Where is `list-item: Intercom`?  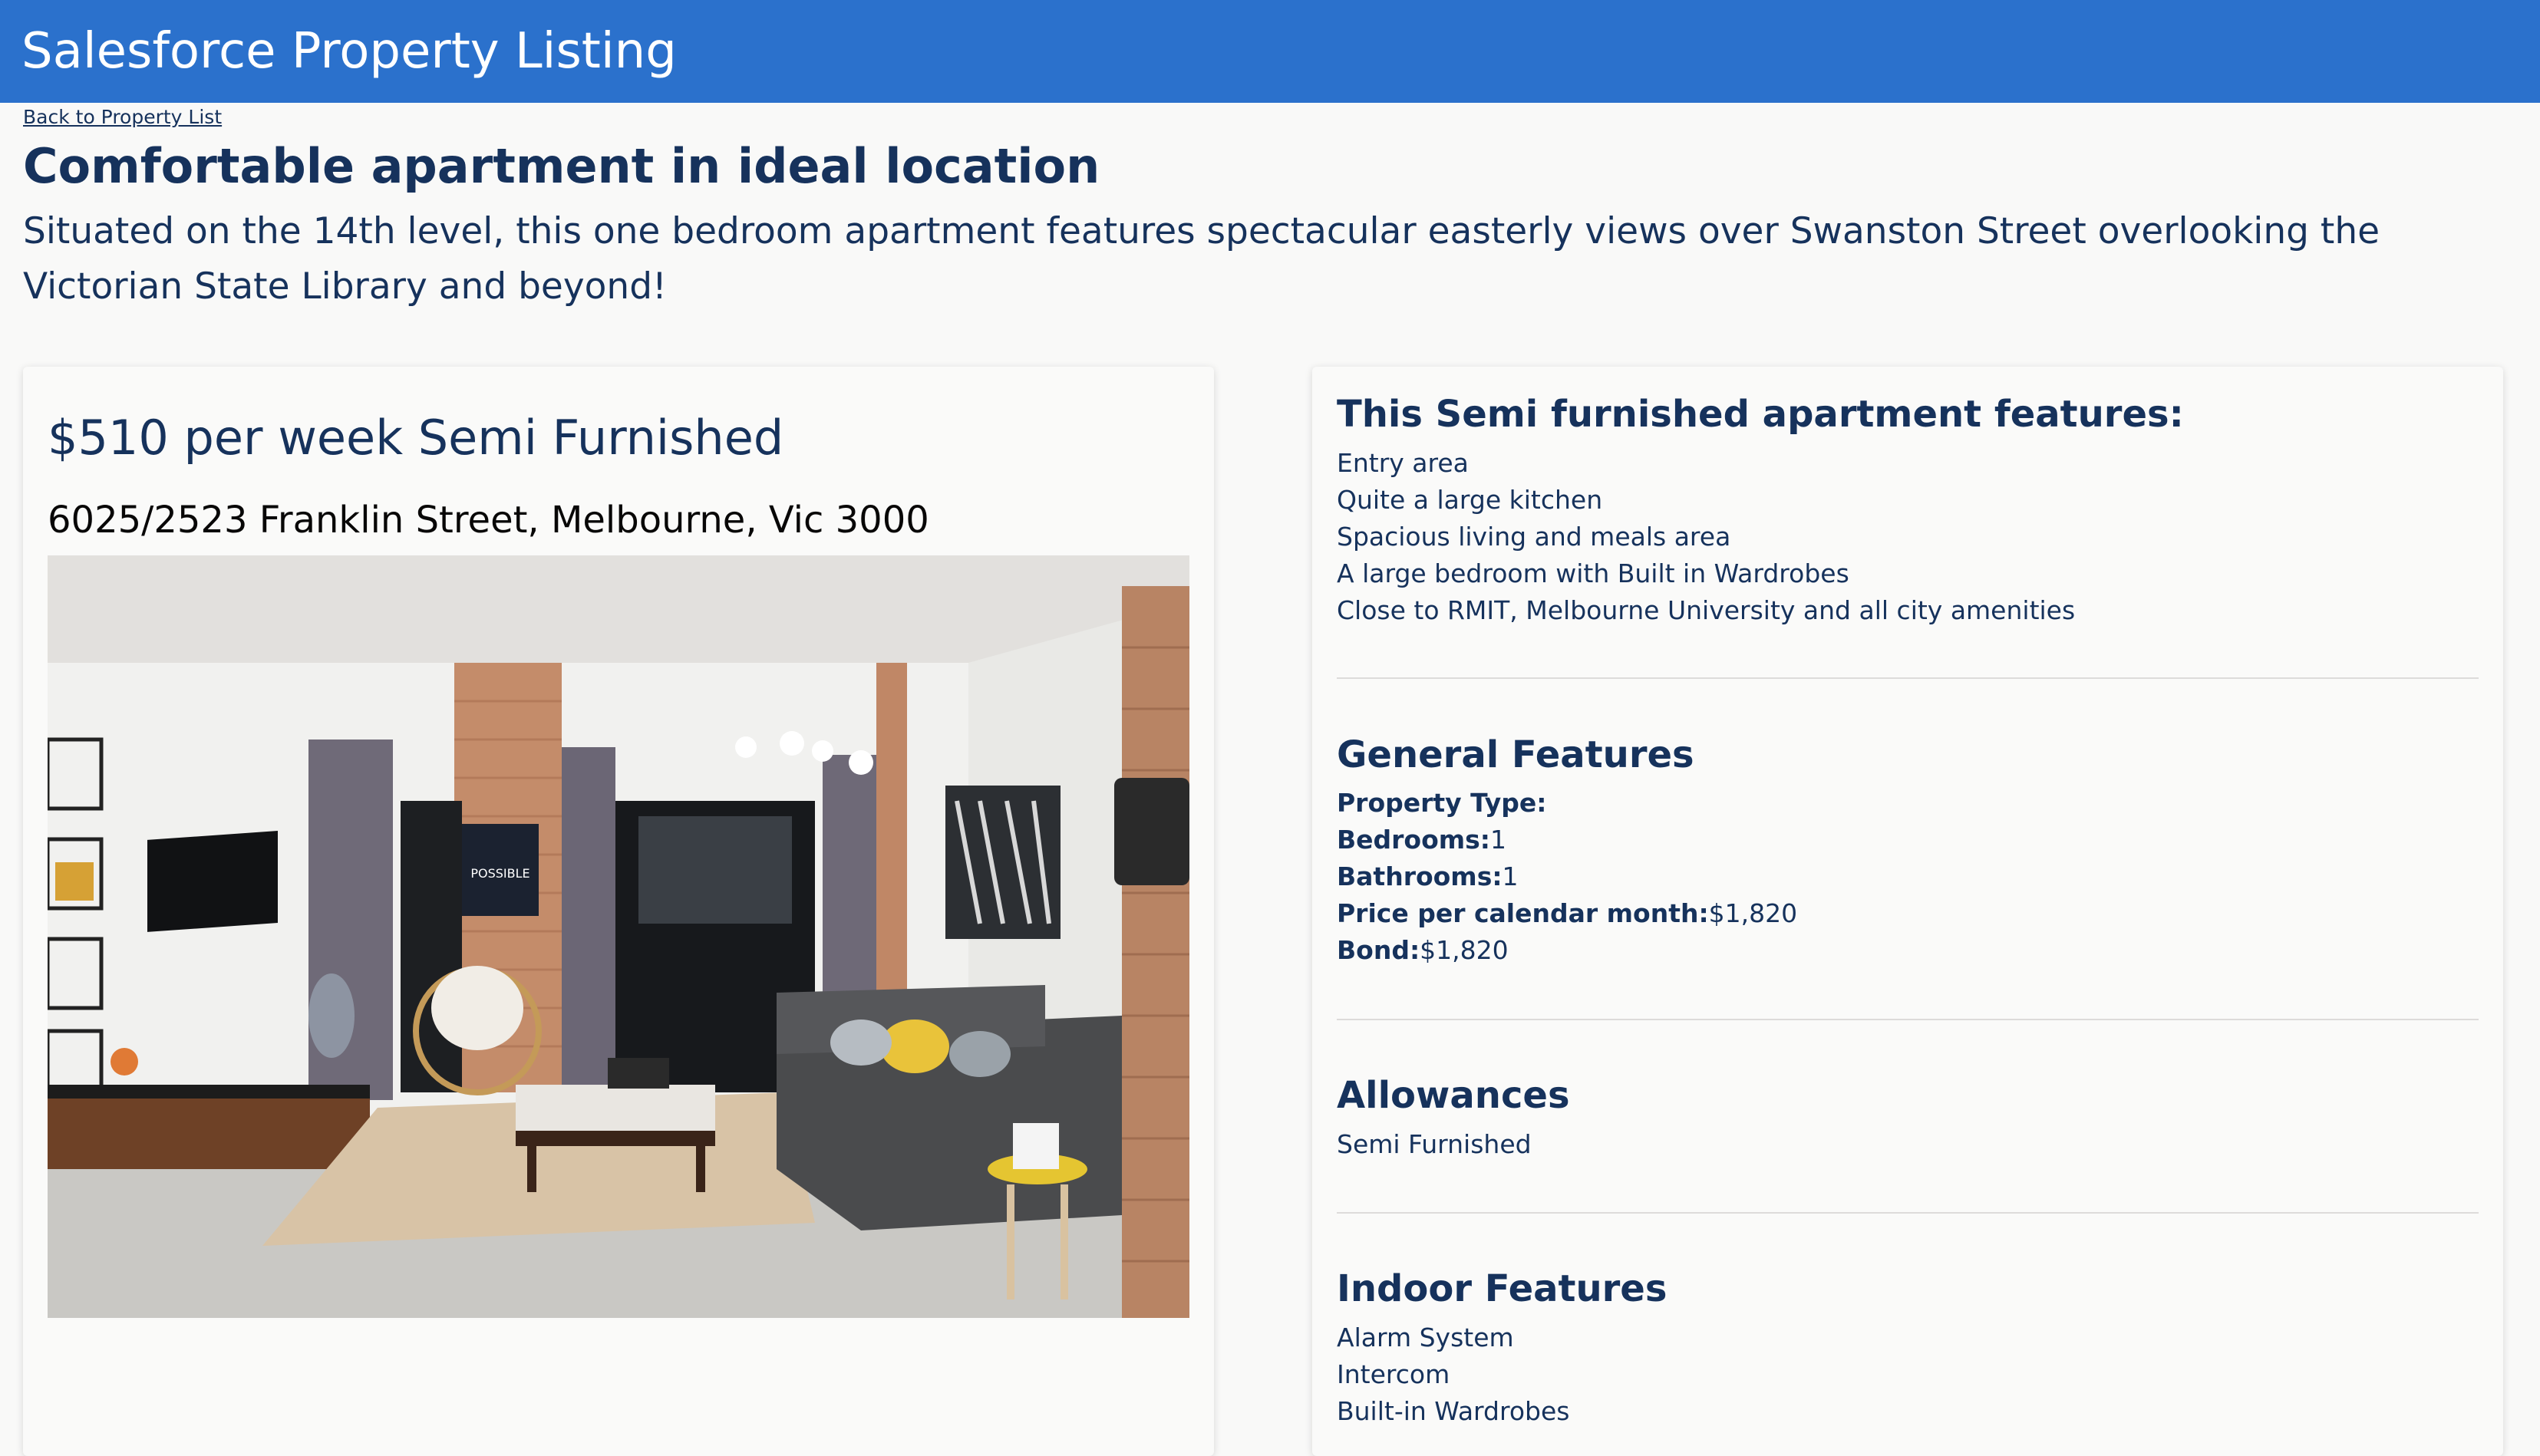
list-item: Intercom is located at coordinates (1393, 1374).